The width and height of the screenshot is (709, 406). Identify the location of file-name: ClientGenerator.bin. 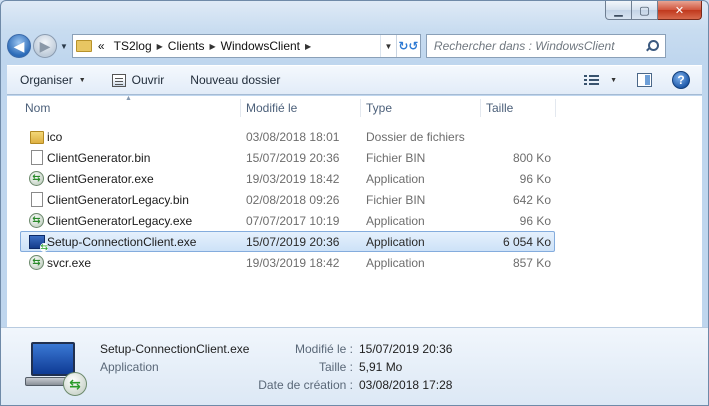
(99, 157).